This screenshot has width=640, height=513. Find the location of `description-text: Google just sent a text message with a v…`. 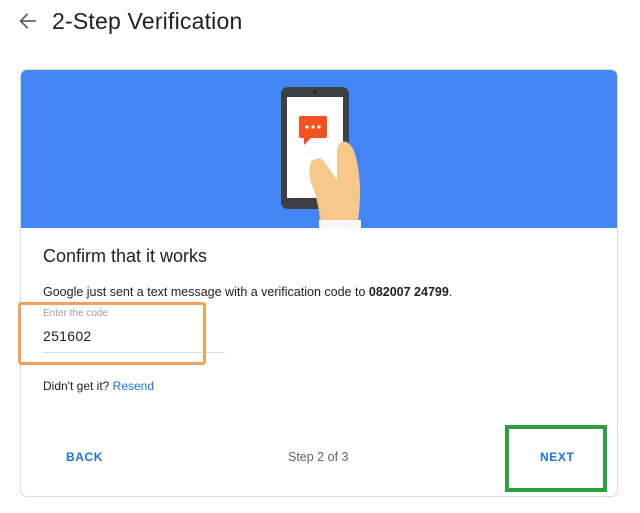

description-text: Google just sent a text message with a v… is located at coordinates (206, 292).